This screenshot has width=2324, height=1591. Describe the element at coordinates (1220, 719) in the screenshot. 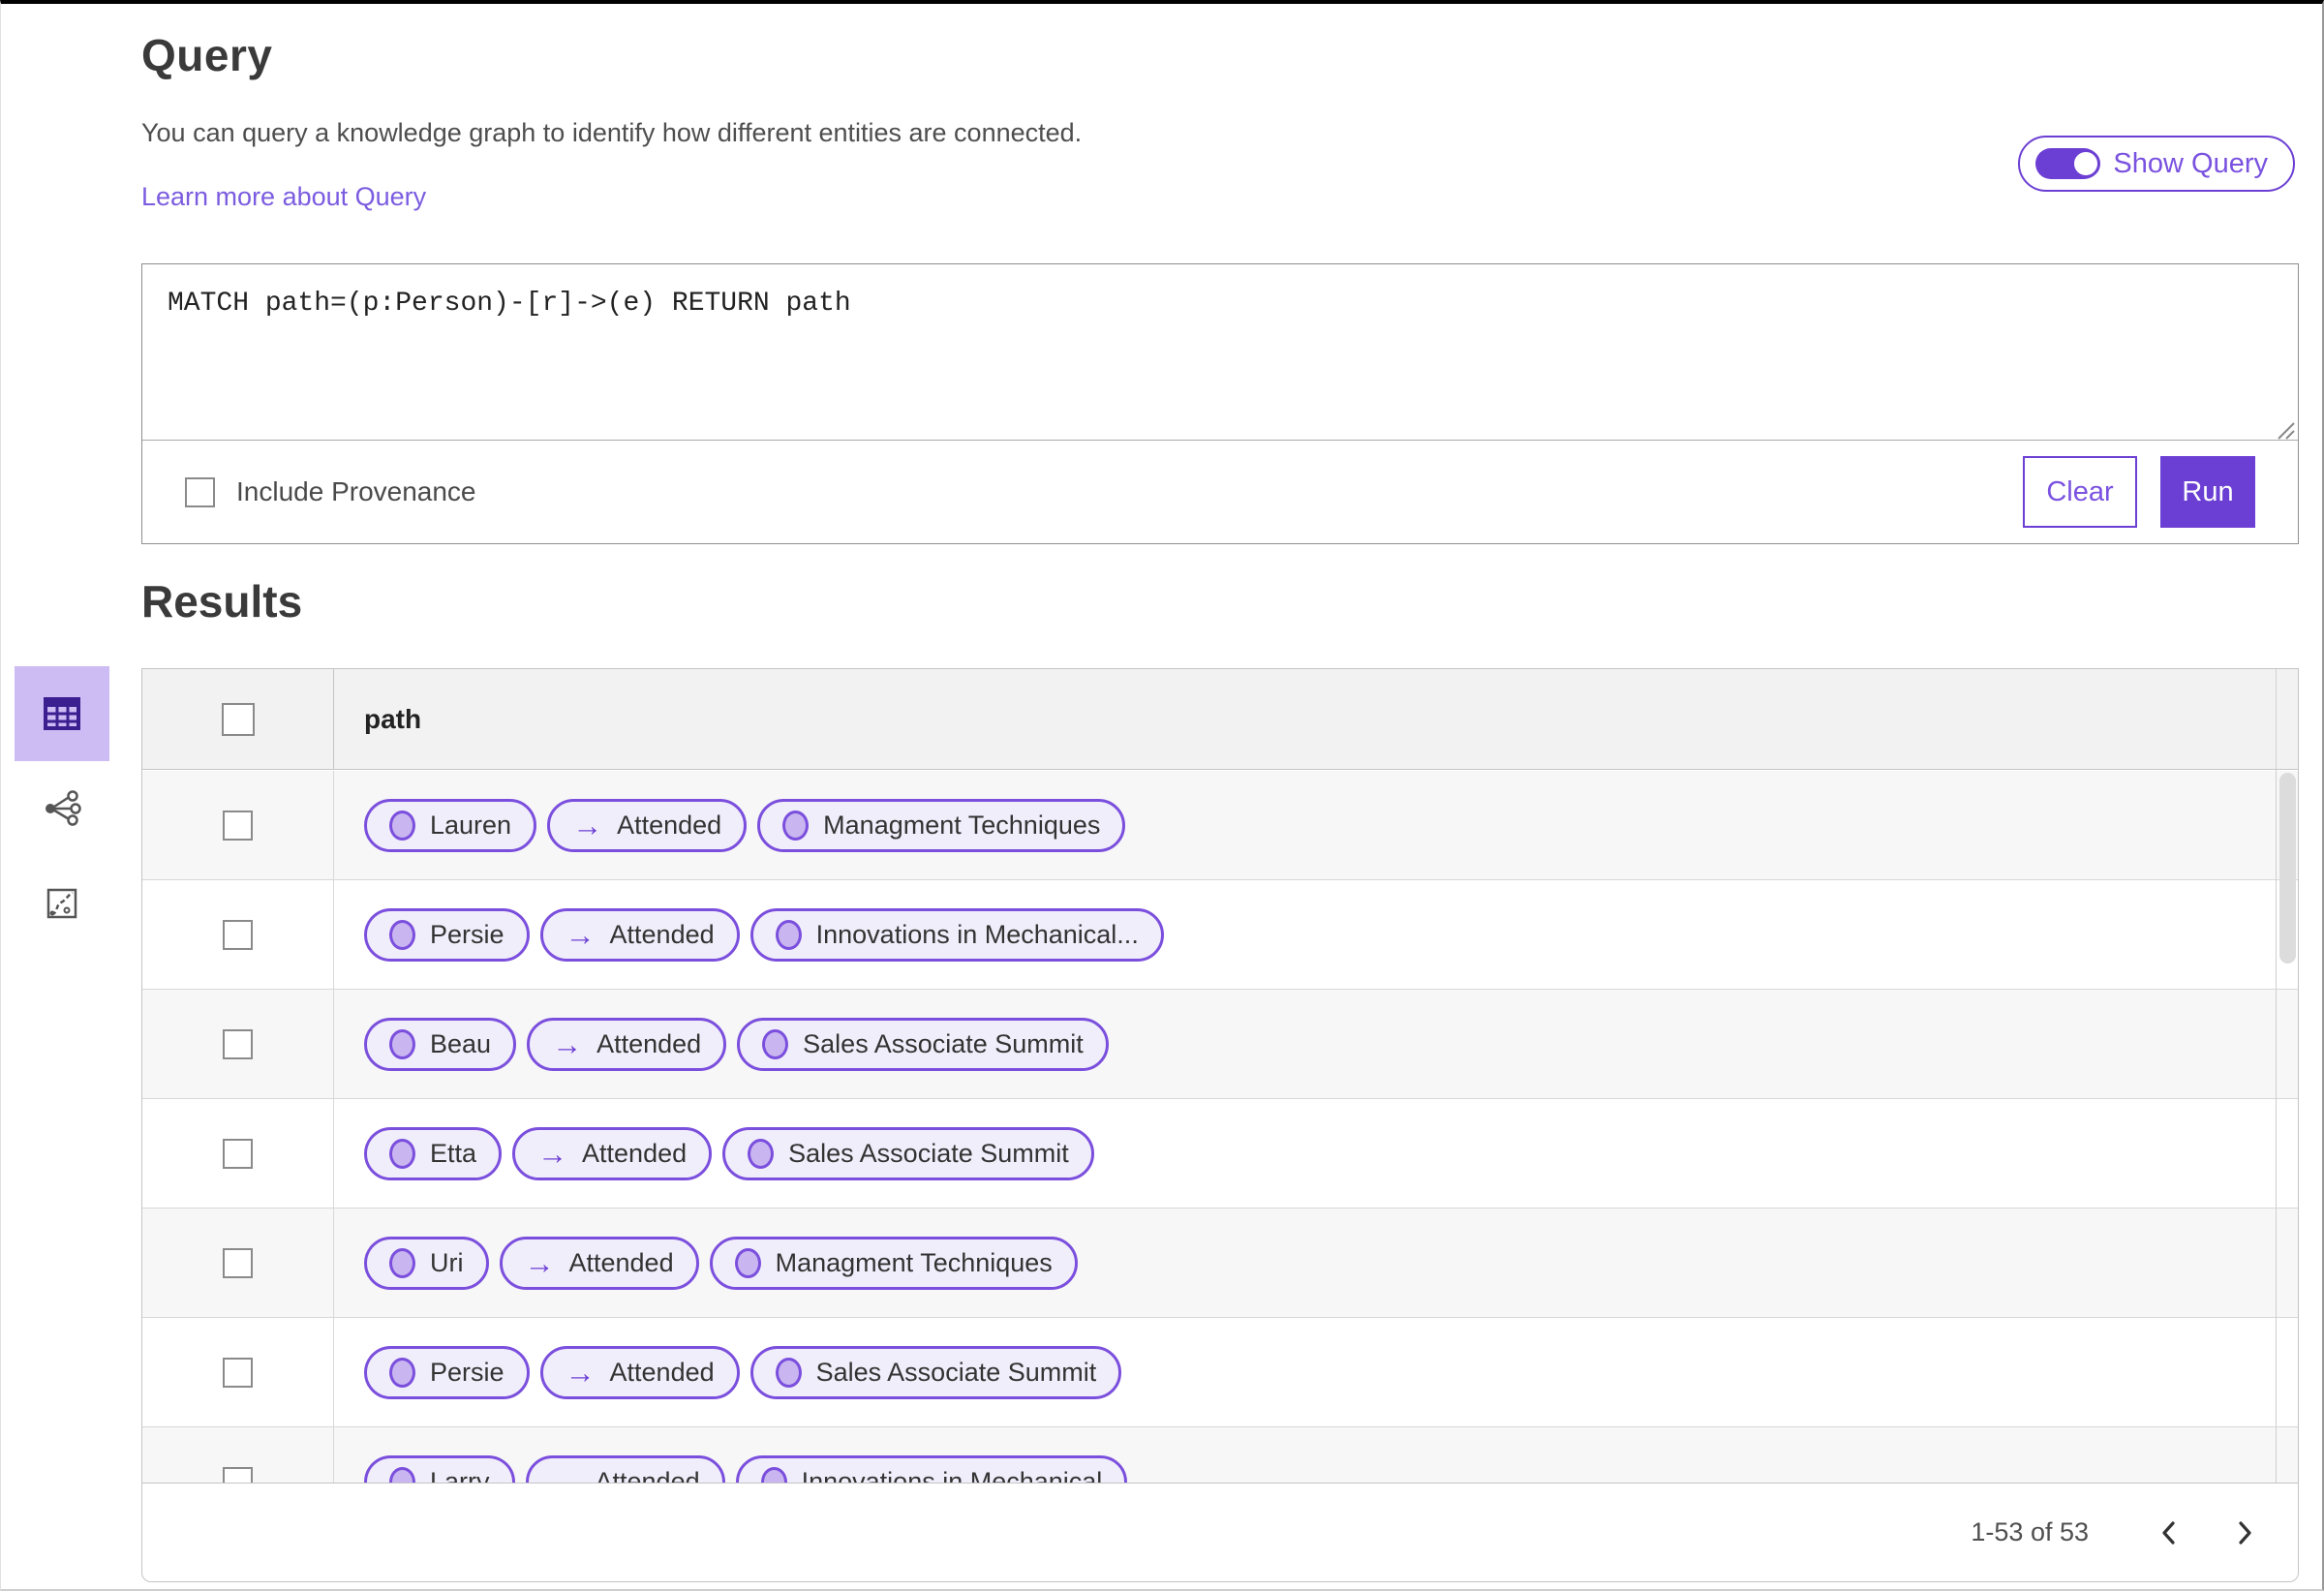

I see `table-header-row: path` at that location.